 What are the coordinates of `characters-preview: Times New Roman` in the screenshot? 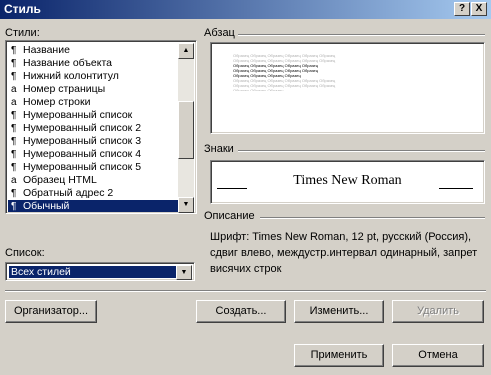 It's located at (347, 182).